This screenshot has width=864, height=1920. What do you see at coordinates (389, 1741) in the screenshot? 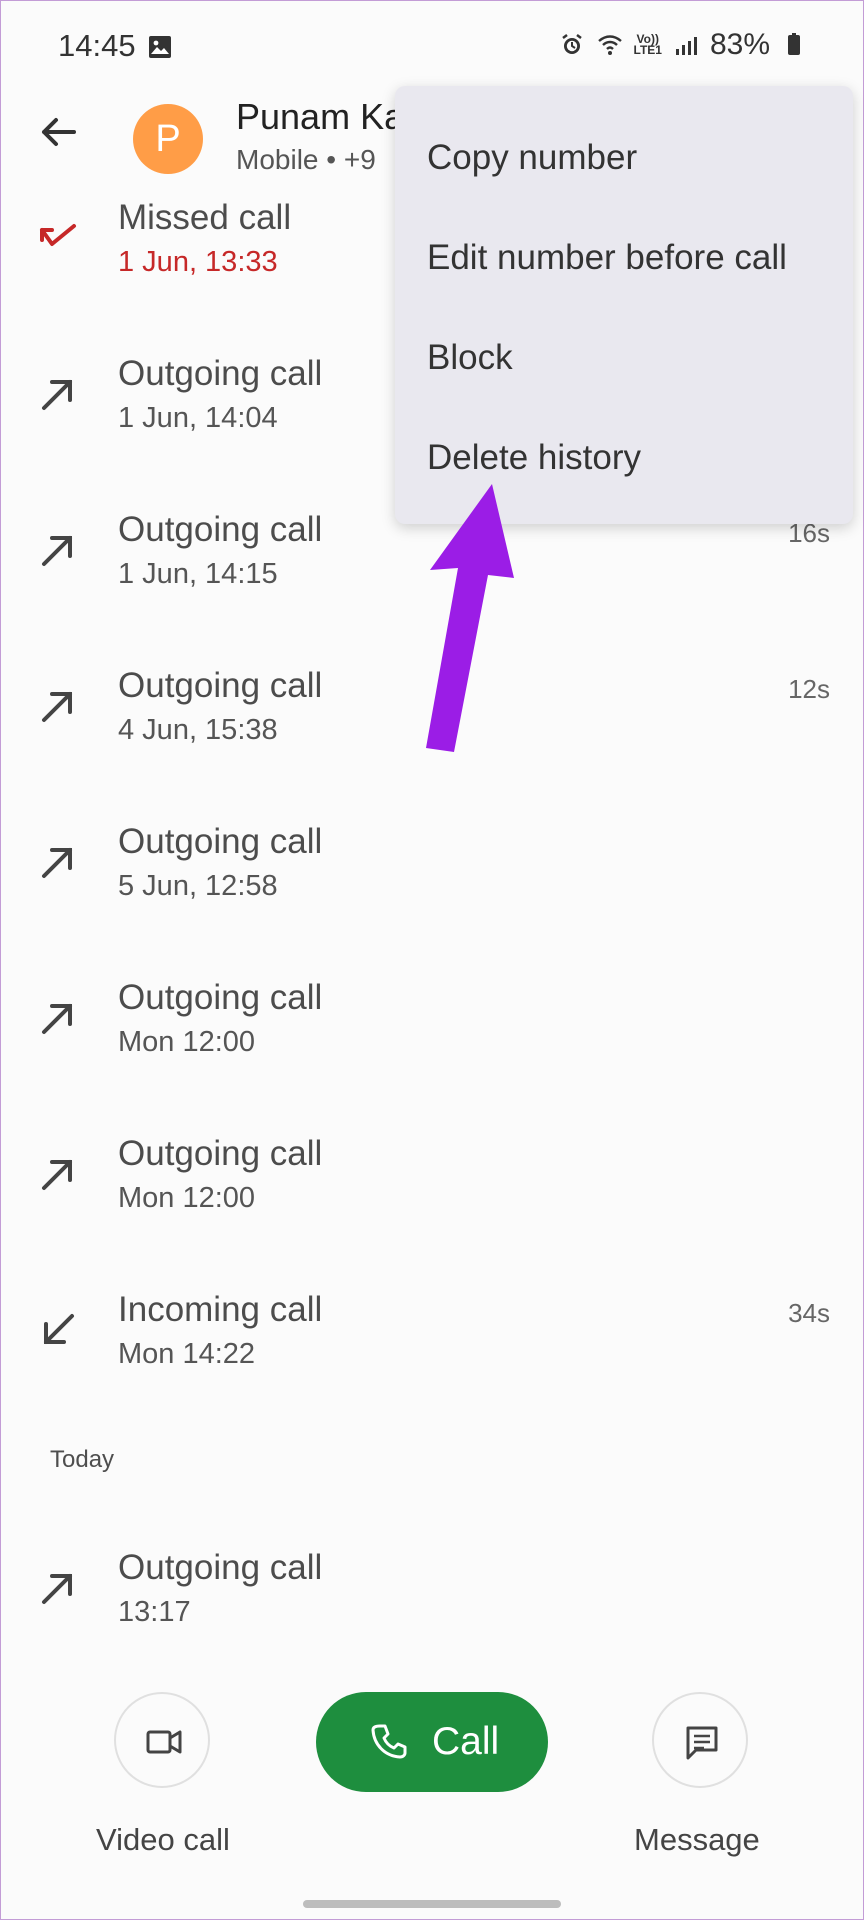
I see `phone-icon` at bounding box center [389, 1741].